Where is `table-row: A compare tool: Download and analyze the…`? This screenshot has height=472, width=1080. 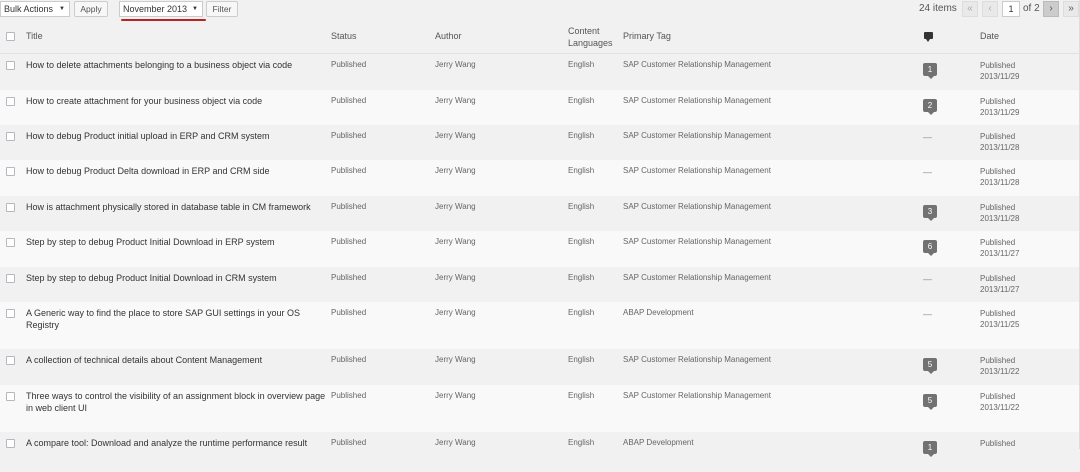 table-row: A compare tool: Download and analyze the… is located at coordinates (540, 452).